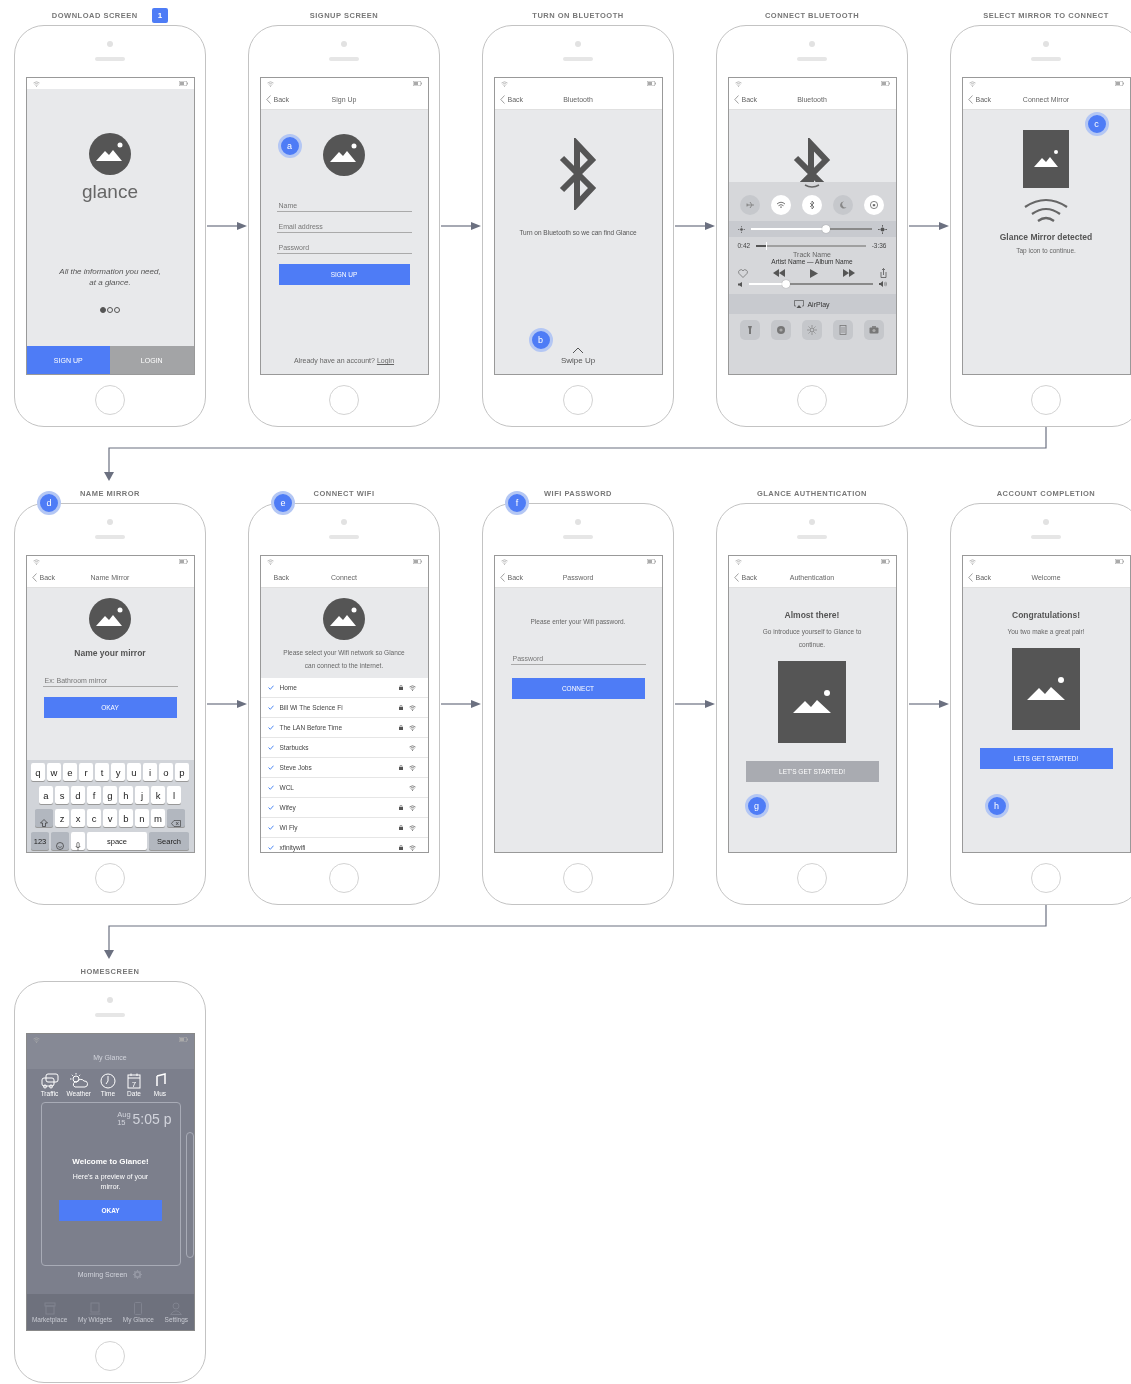  Describe the element at coordinates (882, 229) in the screenshot. I see `sun-icon` at that location.